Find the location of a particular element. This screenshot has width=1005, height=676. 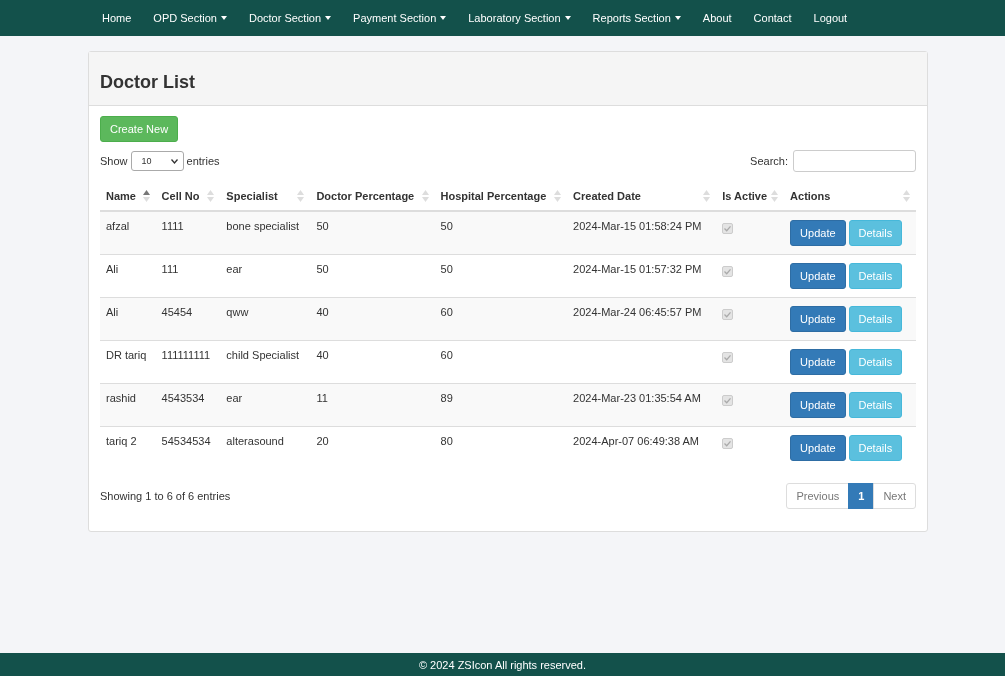

created-date-cell: 2024-Mar-24 06:45:57 PM is located at coordinates (642, 319).